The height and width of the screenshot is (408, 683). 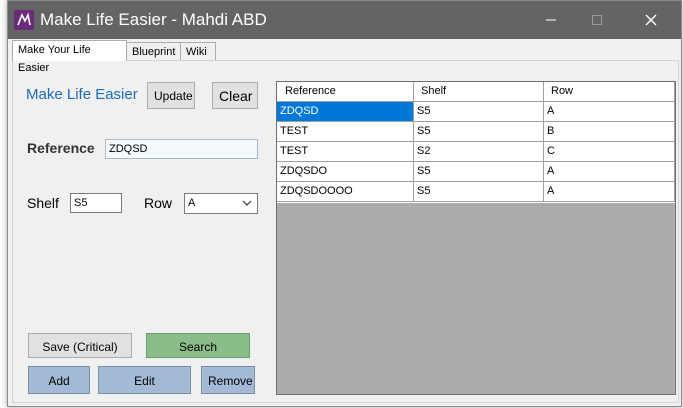 I want to click on minimize-icon, so click(x=551, y=20).